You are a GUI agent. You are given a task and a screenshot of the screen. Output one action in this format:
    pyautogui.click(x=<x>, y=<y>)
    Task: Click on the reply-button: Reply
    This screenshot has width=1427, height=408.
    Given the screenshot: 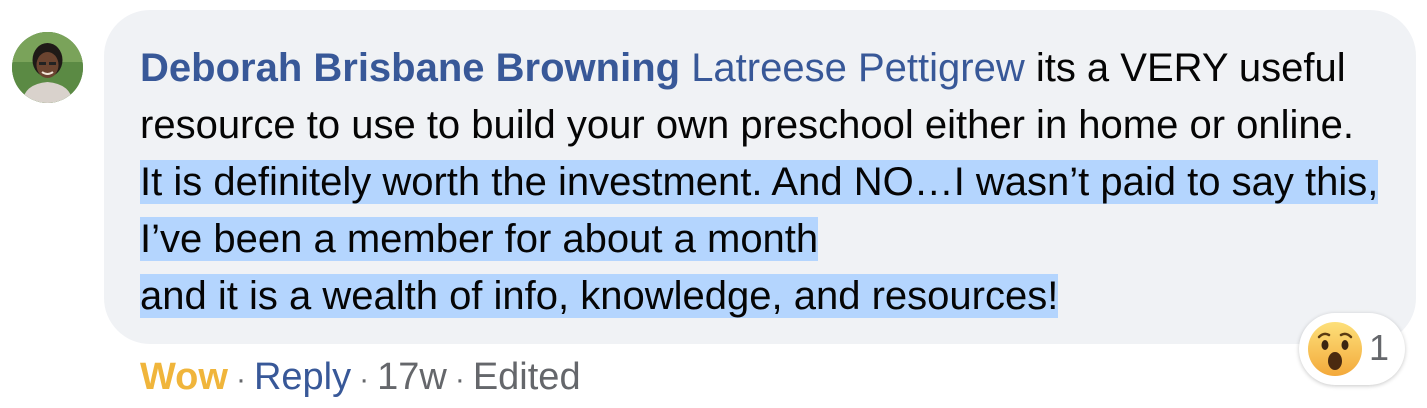 What is the action you would take?
    pyautogui.click(x=302, y=377)
    